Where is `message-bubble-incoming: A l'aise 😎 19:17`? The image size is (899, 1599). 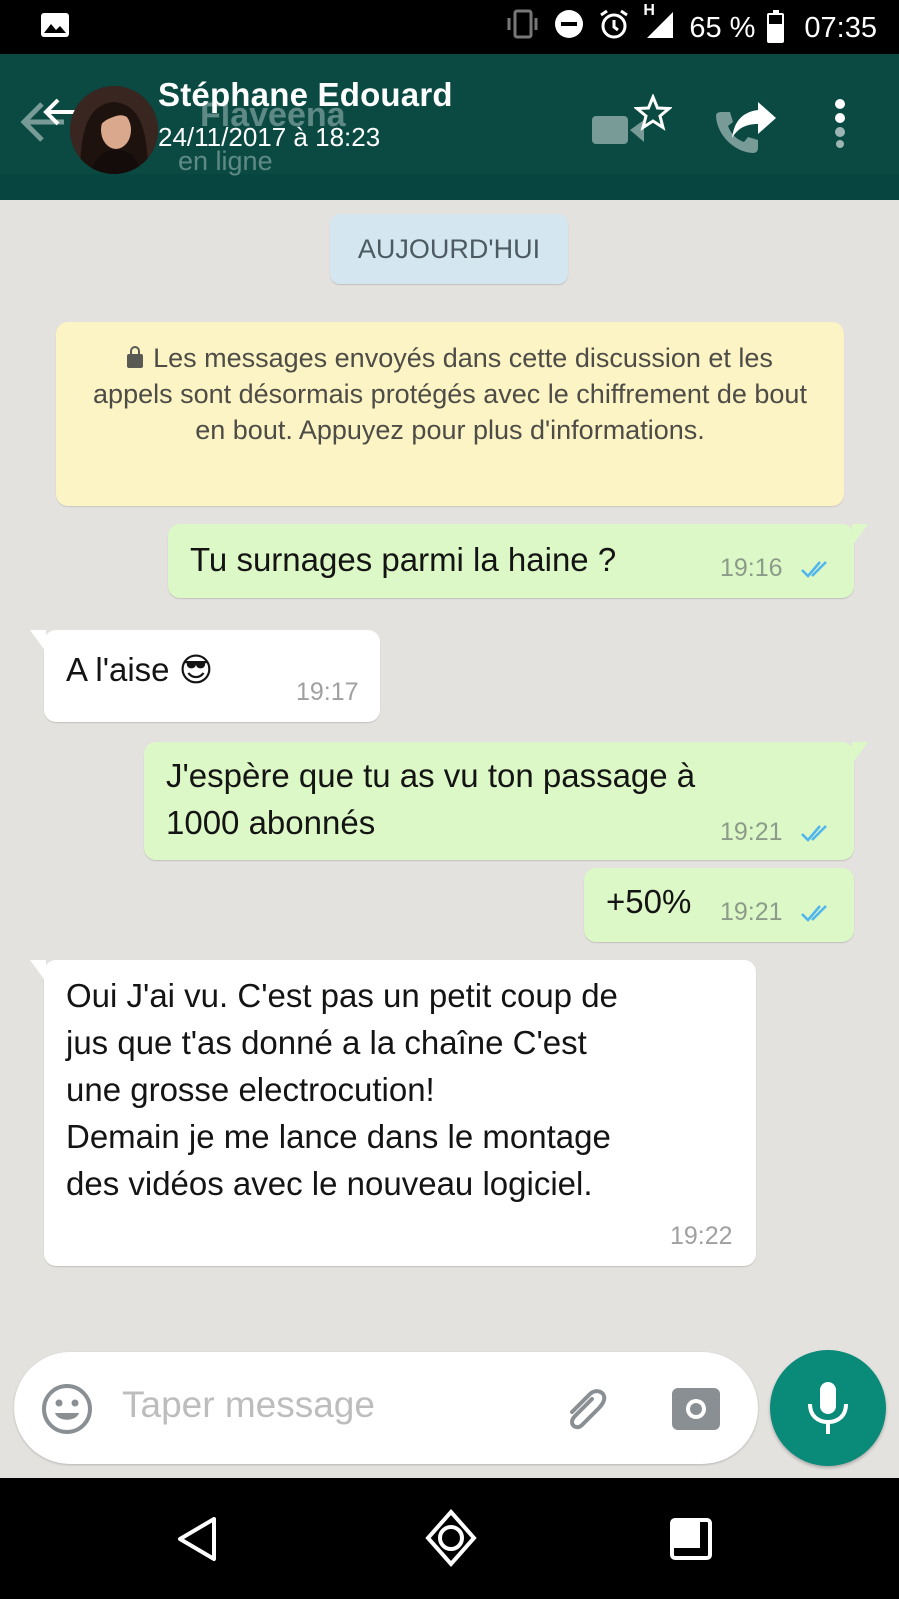 message-bubble-incoming: A l'aise 😎 19:17 is located at coordinates (205, 676).